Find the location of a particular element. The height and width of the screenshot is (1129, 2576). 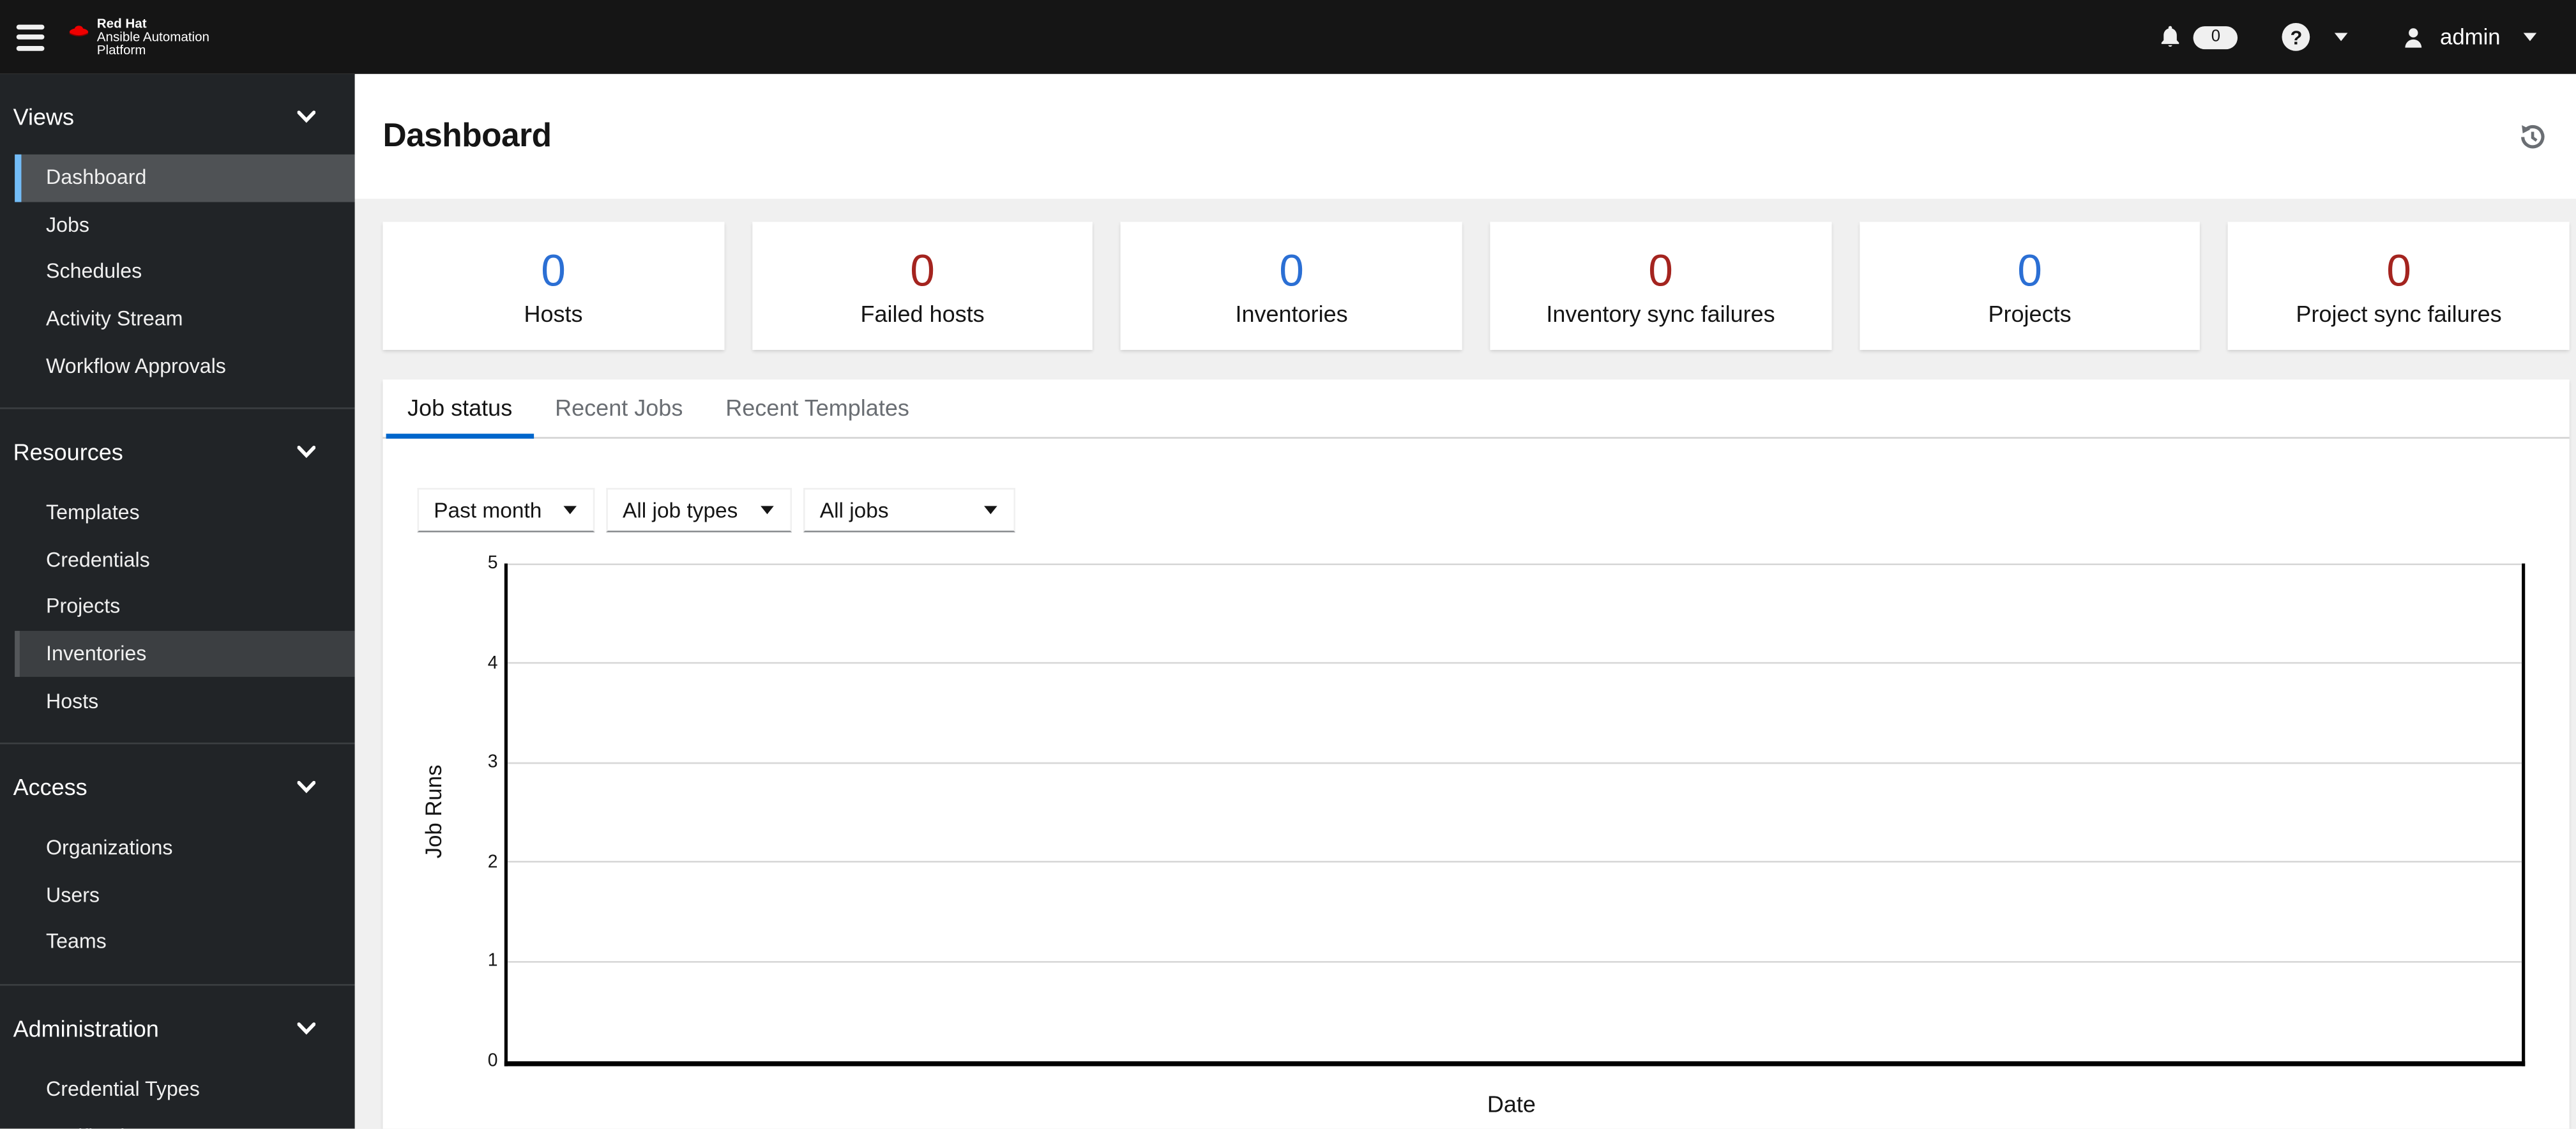

filter-select-all-jobs: All jobs is located at coordinates (909, 510).